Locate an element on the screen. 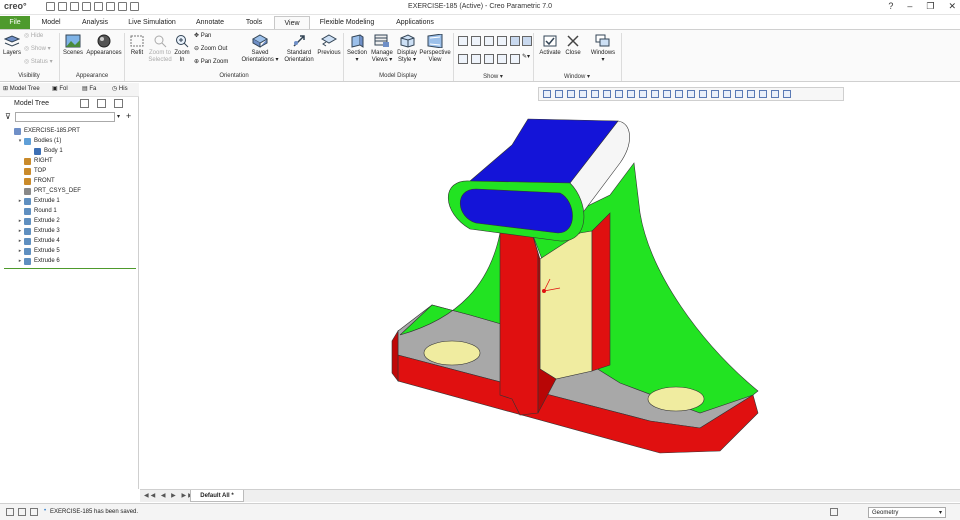 The image size is (960, 520). scenes-button: Scenes is located at coordinates (73, 45).